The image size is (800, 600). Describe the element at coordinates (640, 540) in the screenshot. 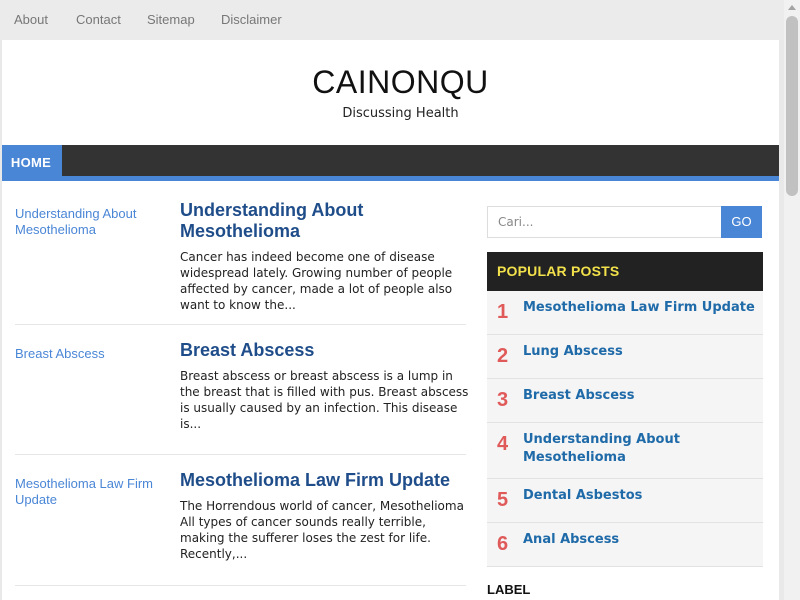

I see `popular-post-title: Anal Abscess` at that location.